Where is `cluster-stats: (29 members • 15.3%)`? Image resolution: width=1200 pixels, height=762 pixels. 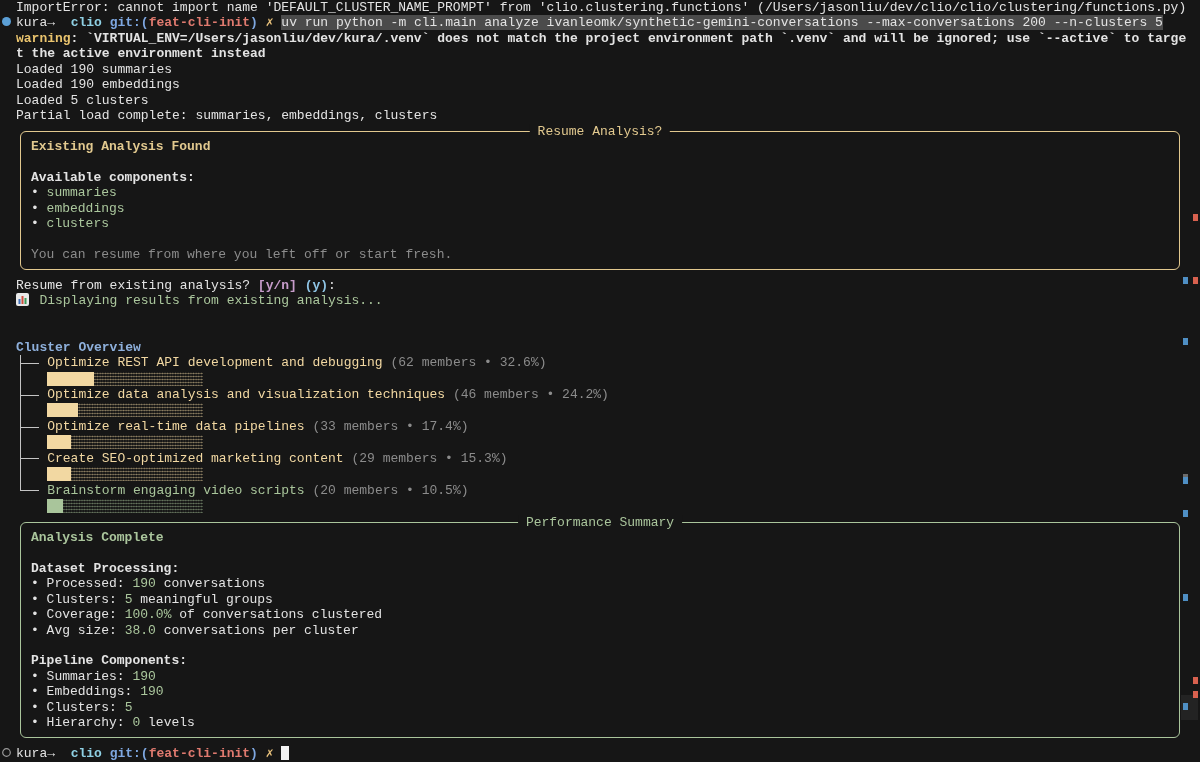
cluster-stats: (29 members • 15.3%) is located at coordinates (429, 458).